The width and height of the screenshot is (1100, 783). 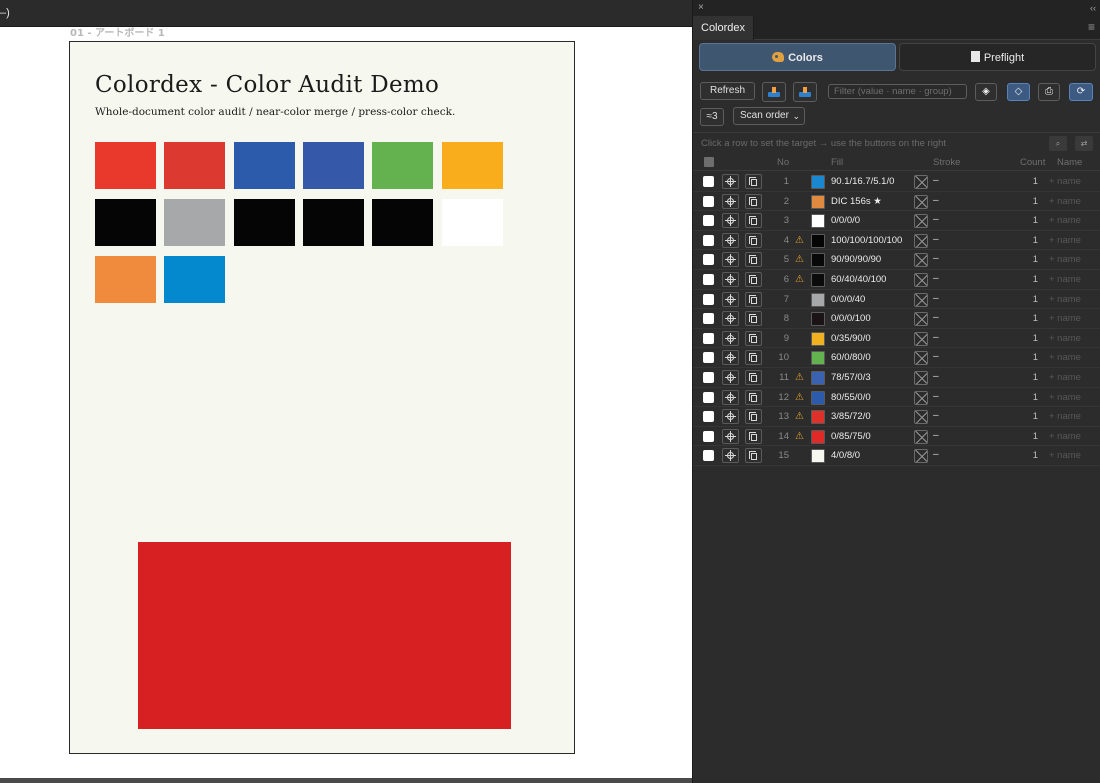 I want to click on print-button: ⎙, so click(x=1049, y=92).